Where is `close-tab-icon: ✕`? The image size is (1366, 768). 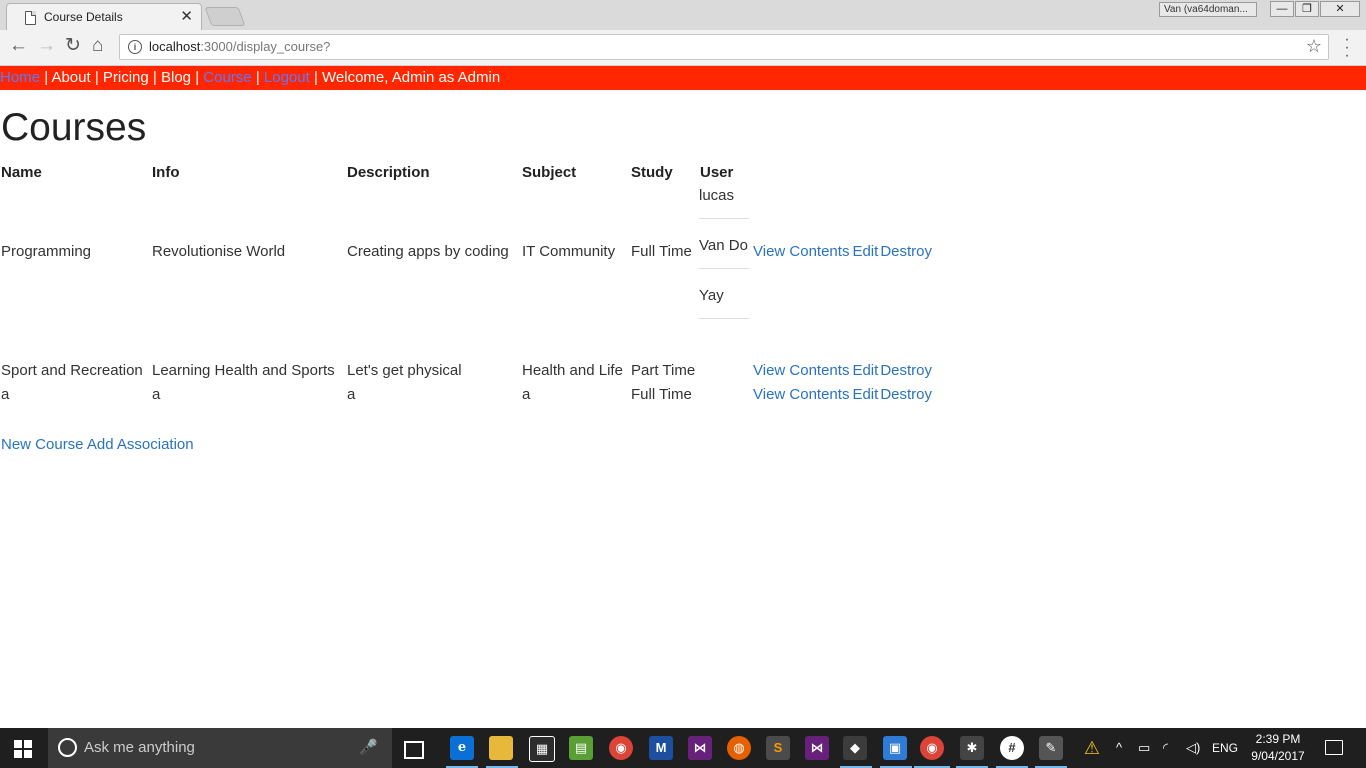
close-tab-icon: ✕ is located at coordinates (186, 16).